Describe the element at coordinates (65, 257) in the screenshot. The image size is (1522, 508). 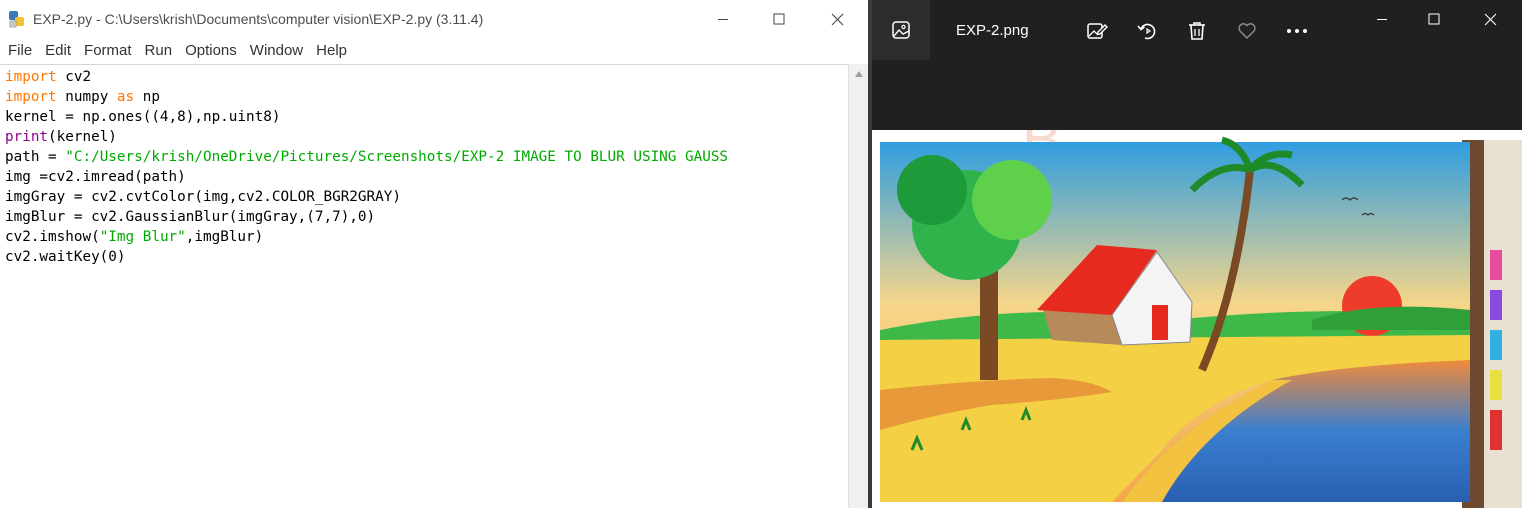
I see `code-token: cv2.waitKey(0)` at that location.